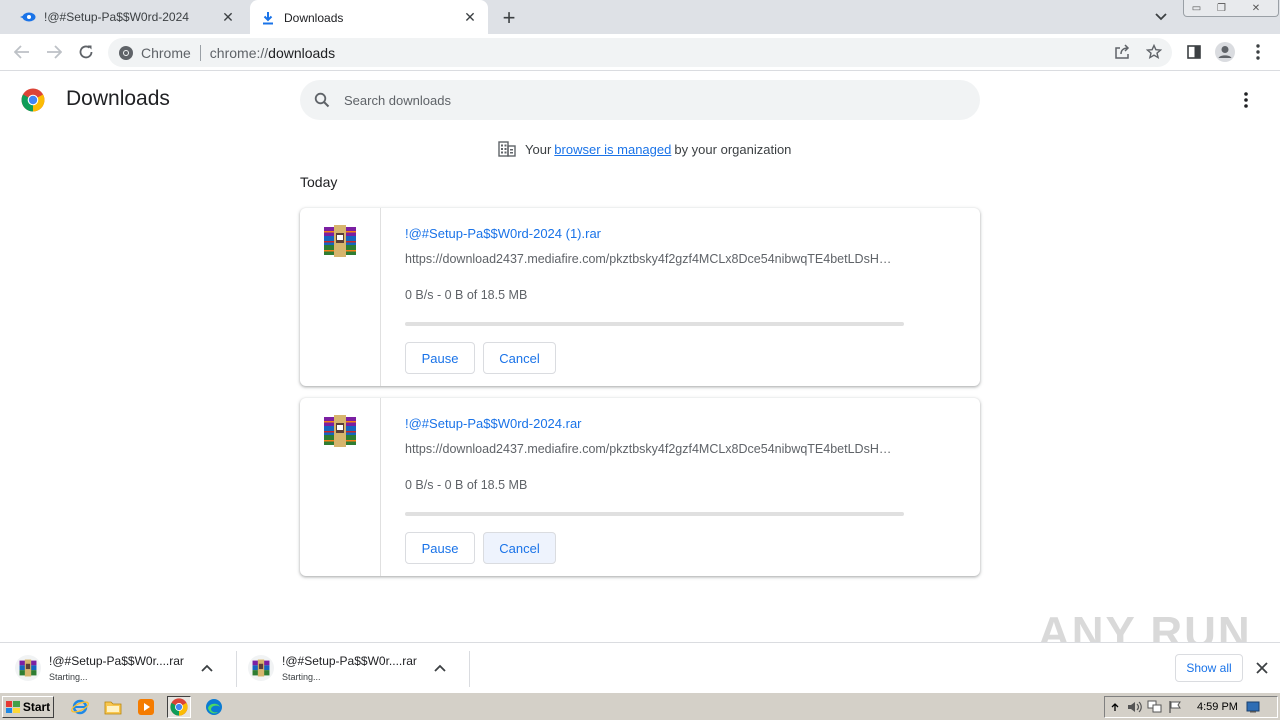 The width and height of the screenshot is (1280, 720). Describe the element at coordinates (1135, 707) in the screenshot. I see `volume-icon` at that location.